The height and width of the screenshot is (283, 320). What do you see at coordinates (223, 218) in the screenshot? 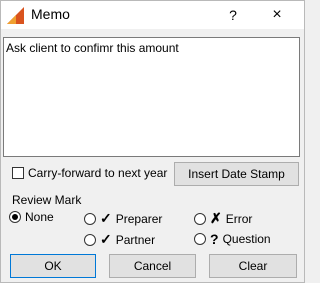
I see `review-option-error: ✗ Error` at bounding box center [223, 218].